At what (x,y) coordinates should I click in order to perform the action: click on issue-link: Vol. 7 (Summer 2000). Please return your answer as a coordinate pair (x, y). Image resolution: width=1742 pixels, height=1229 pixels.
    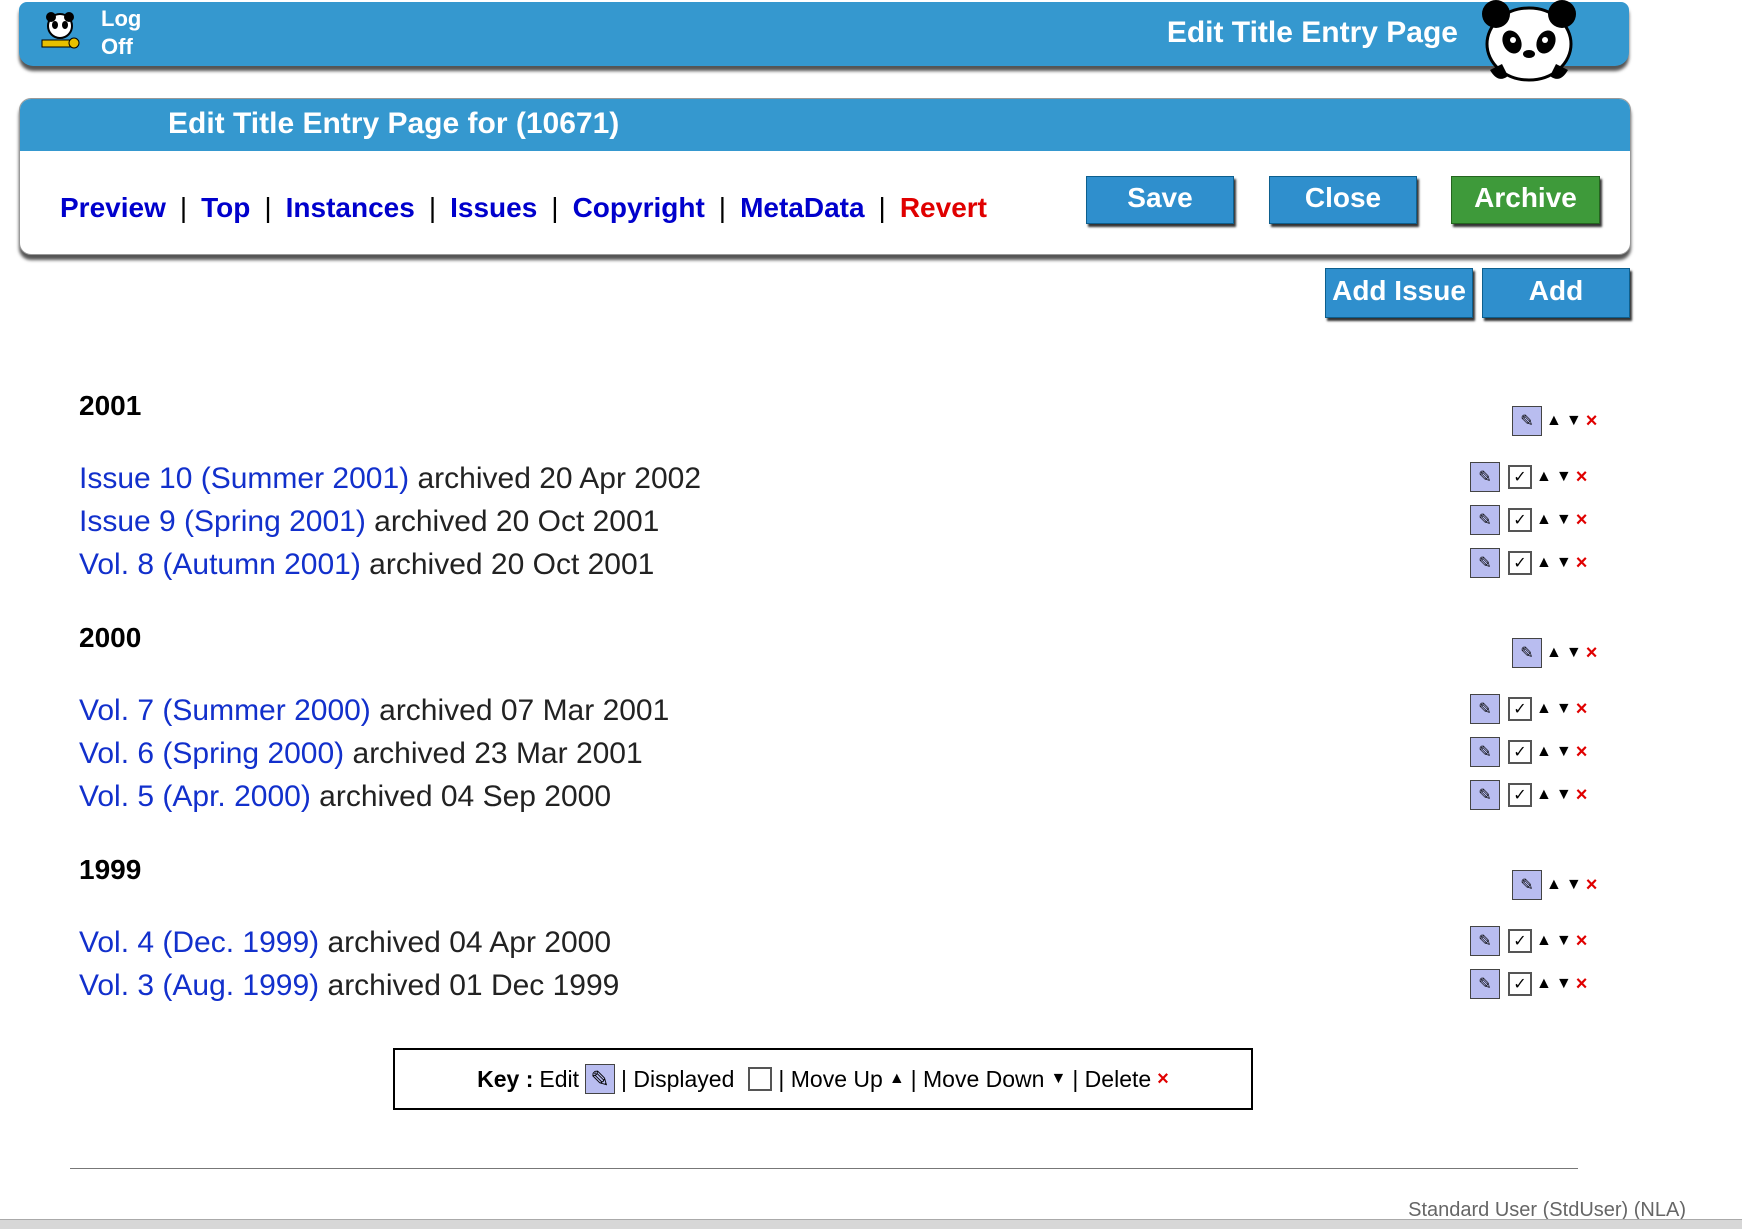
    Looking at the image, I should click on (225, 710).